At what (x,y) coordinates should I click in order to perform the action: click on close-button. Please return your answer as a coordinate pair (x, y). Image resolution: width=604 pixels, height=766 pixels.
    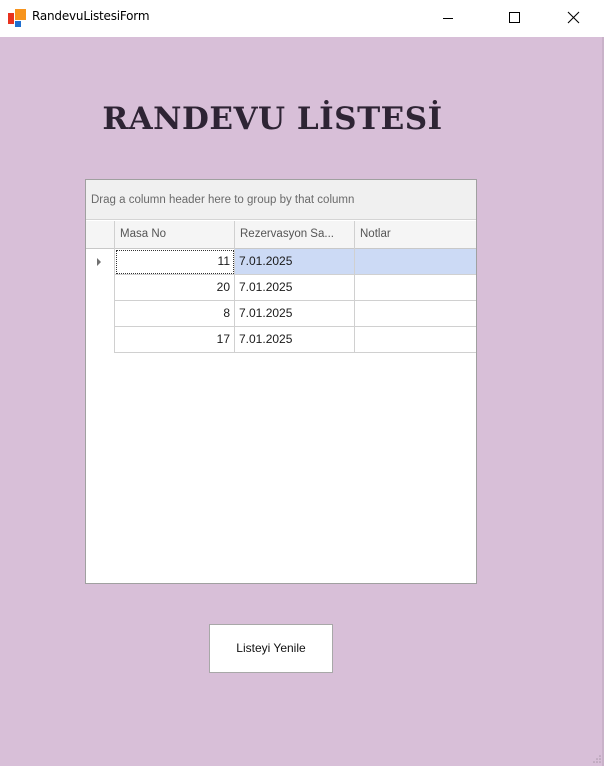
    Looking at the image, I should click on (573, 18).